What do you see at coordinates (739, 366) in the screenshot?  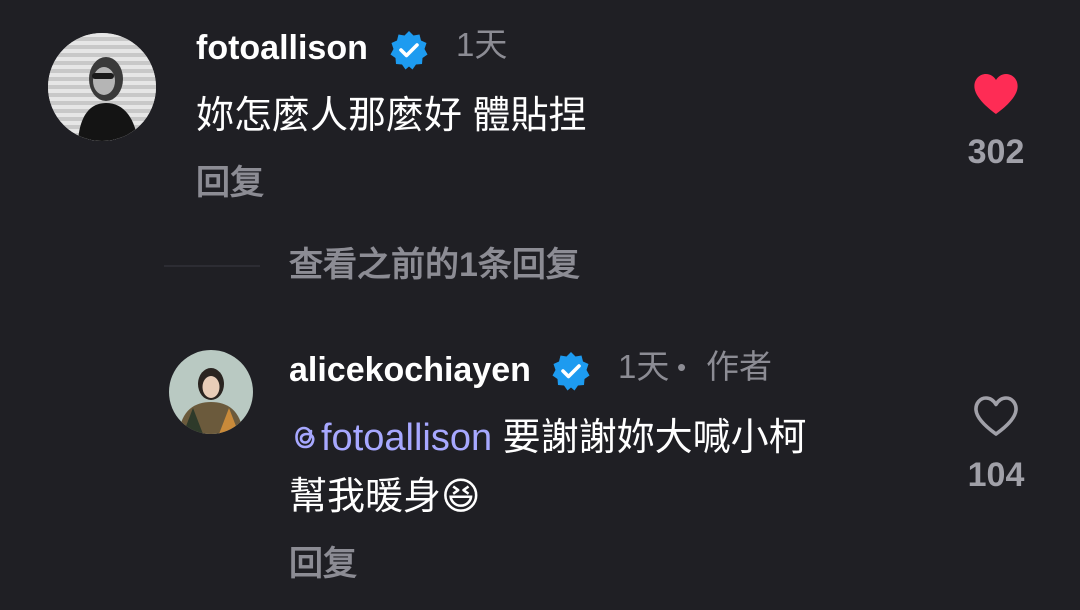 I see `author-badge: 作者` at bounding box center [739, 366].